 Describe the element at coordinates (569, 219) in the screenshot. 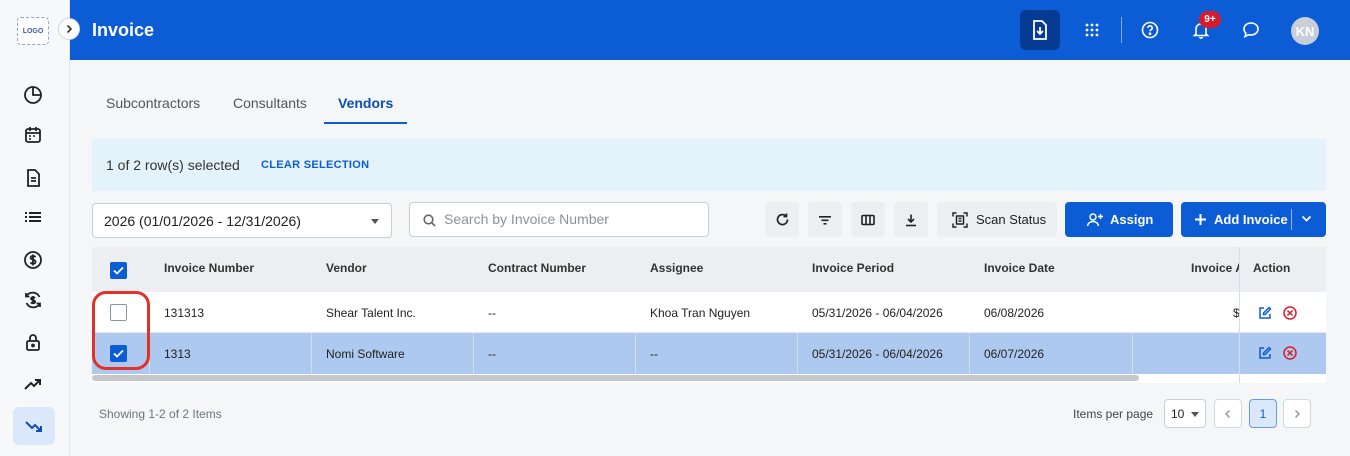

I see `search-input` at that location.